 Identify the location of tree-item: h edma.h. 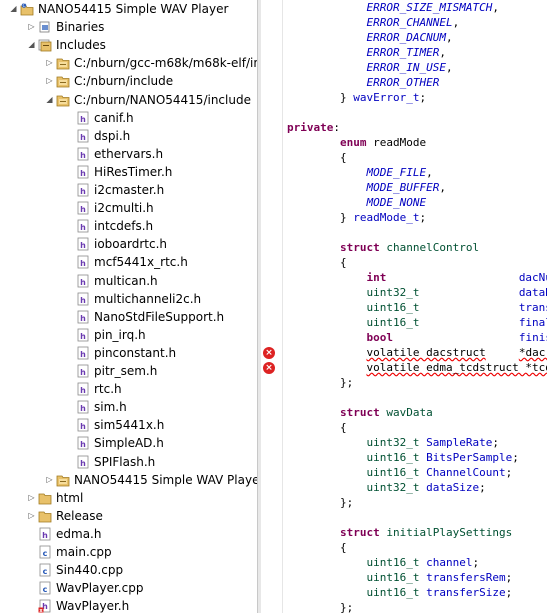
(128, 534).